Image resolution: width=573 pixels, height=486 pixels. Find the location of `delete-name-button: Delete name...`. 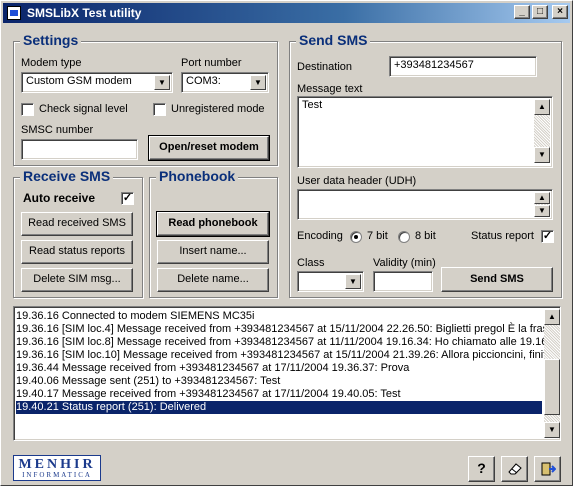

delete-name-button: Delete name... is located at coordinates (213, 280).